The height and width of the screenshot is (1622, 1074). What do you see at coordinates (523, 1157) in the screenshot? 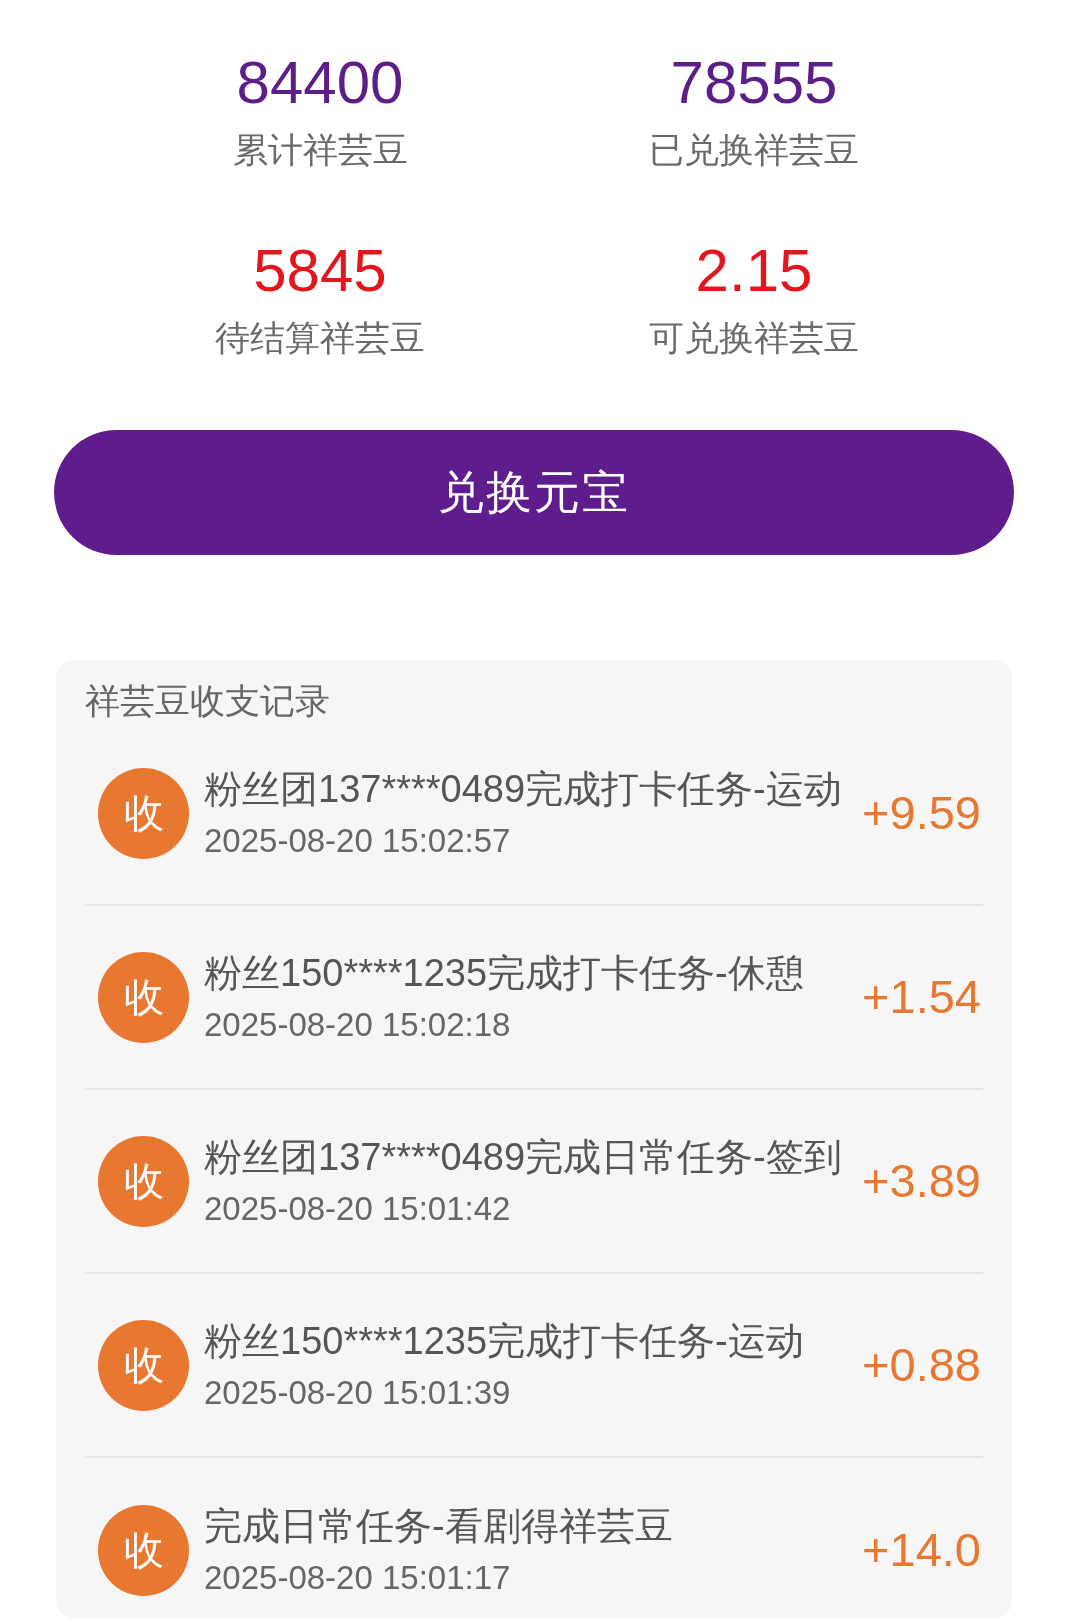
I see `record-title: 粉丝团137****0489完成日常任务-签到` at bounding box center [523, 1157].